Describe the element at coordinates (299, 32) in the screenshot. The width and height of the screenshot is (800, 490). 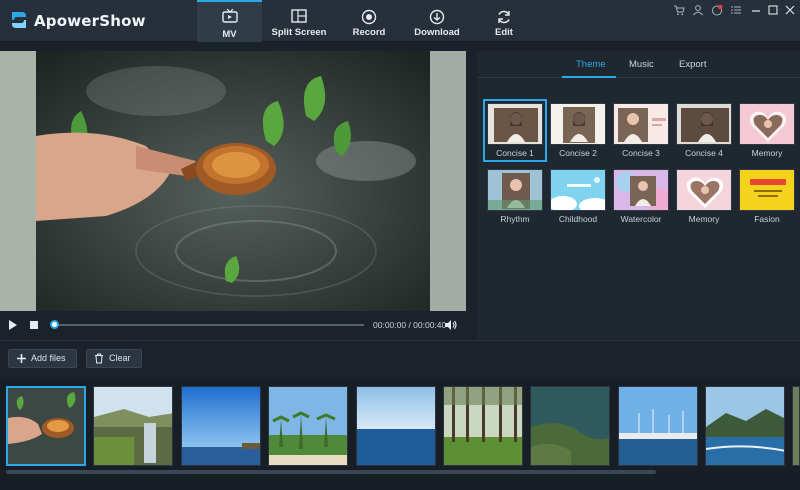
I see `tab-split-screen-label: Split Screen` at that location.